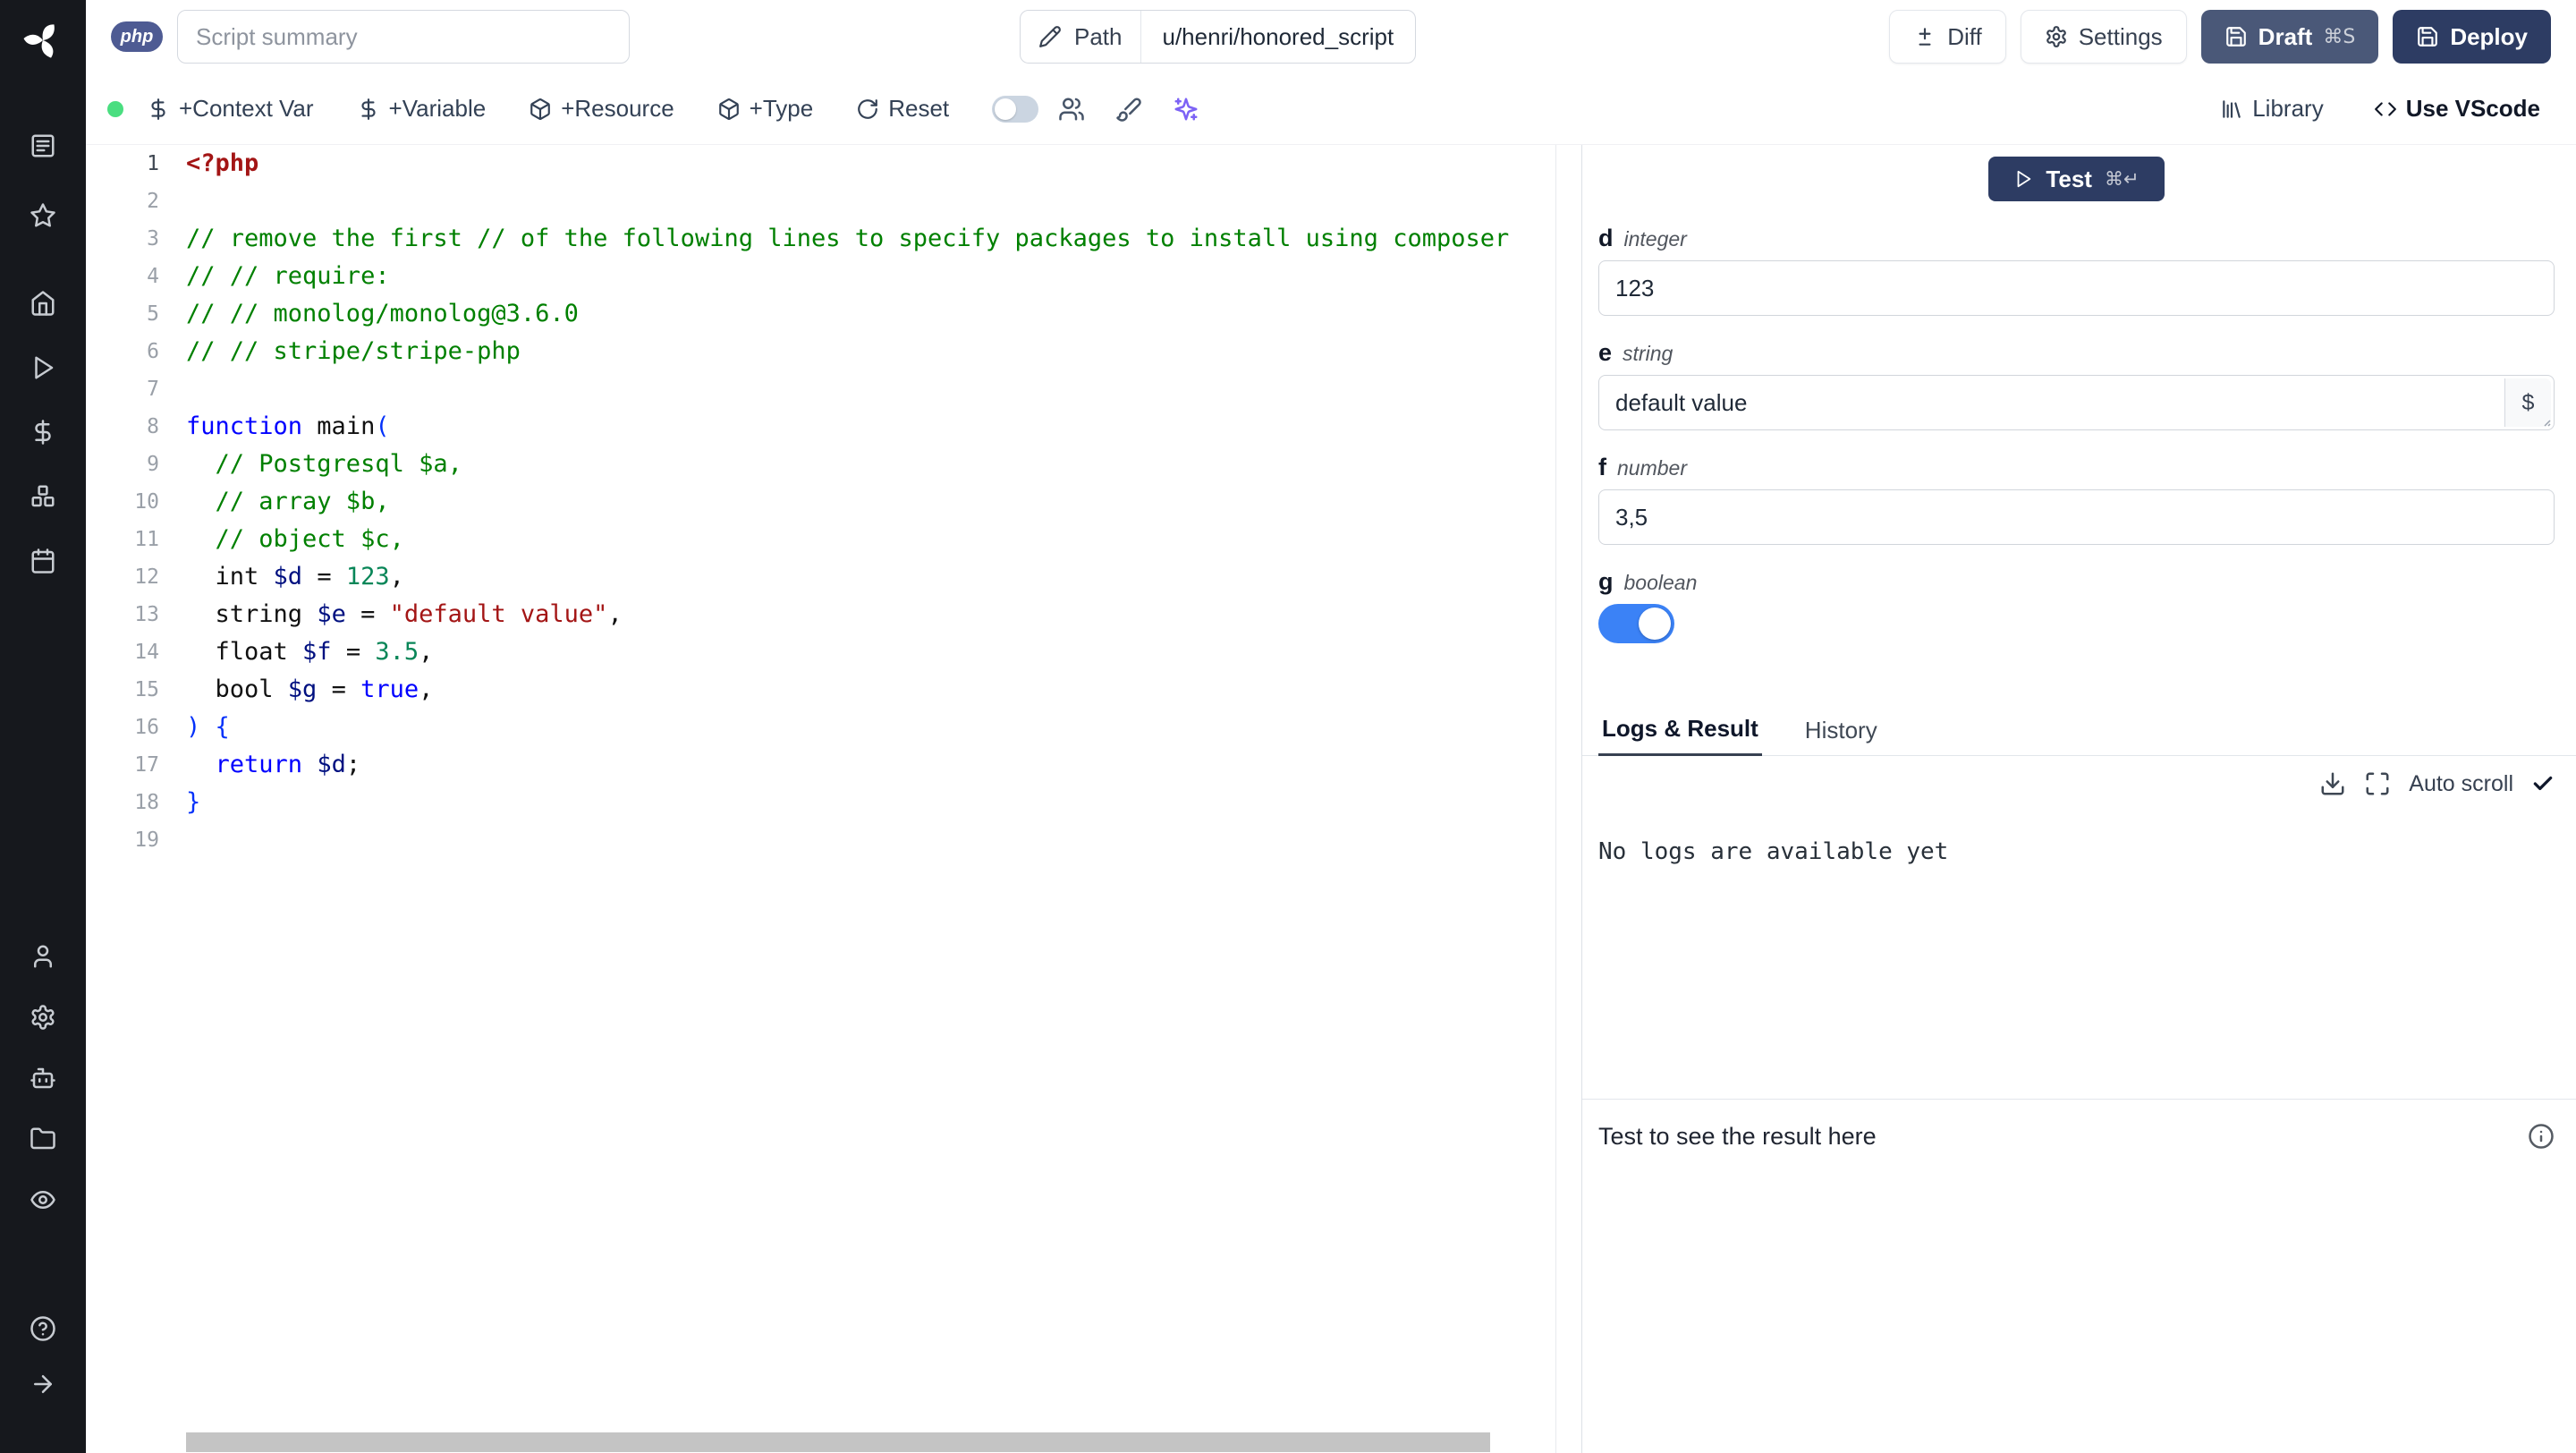 The image size is (2576, 1453). I want to click on tab-history: History, so click(1841, 736).